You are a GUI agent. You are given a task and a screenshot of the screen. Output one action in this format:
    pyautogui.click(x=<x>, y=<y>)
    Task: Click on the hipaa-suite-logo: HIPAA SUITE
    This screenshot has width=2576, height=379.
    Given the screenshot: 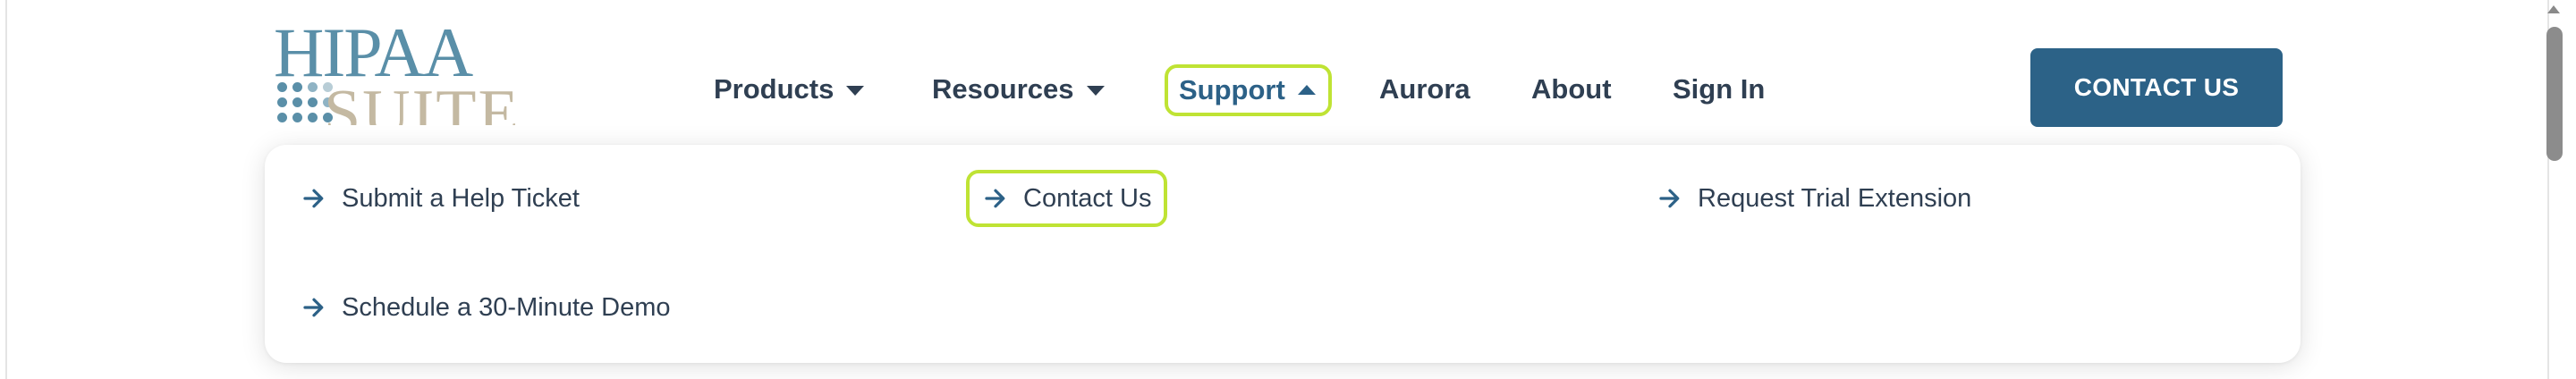 What is the action you would take?
    pyautogui.click(x=394, y=74)
    